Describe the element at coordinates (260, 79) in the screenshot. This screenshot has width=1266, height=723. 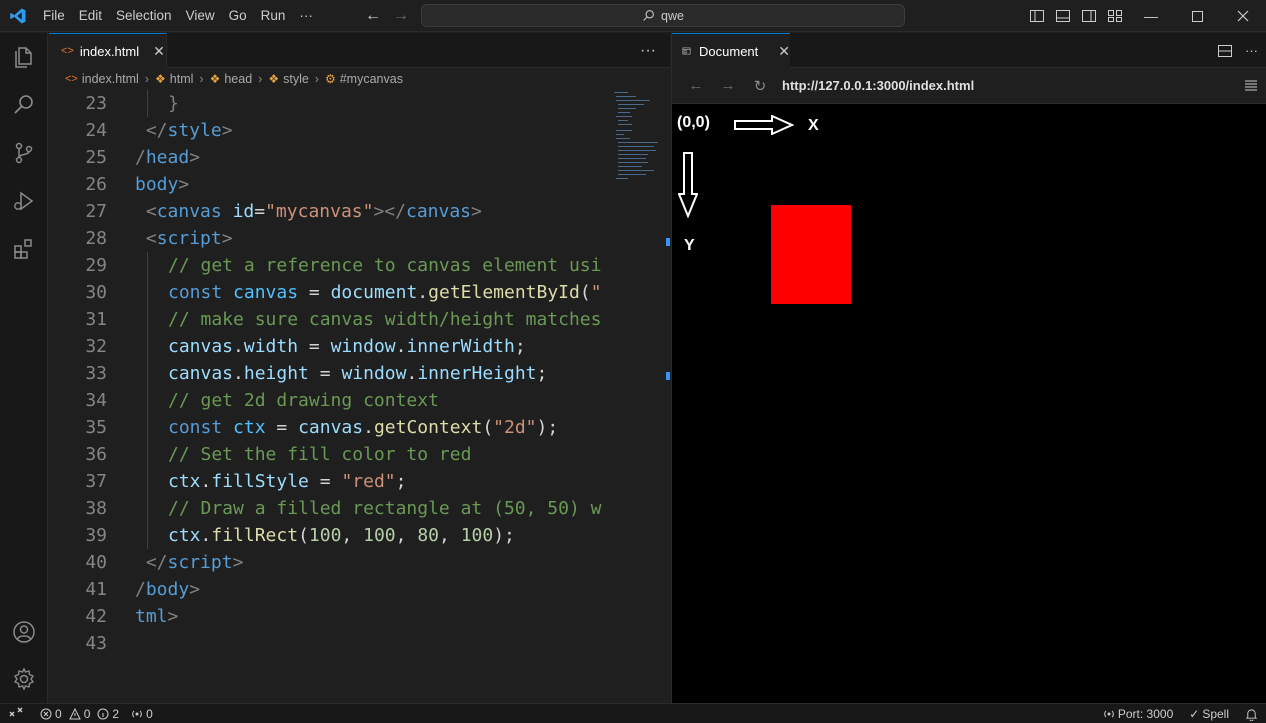
I see `chevron-right-icon: ›` at that location.